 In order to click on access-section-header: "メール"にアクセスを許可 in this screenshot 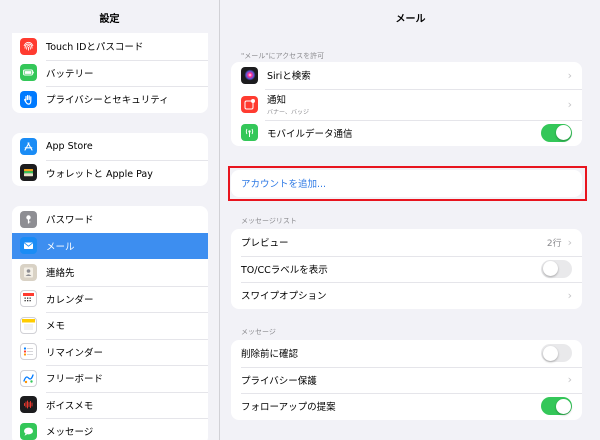, I will do `click(283, 56)`.